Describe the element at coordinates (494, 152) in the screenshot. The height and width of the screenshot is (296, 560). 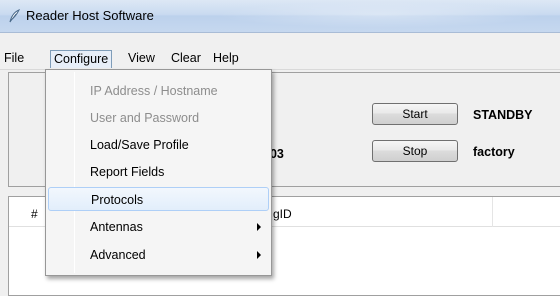
I see `profile-name: factory` at that location.